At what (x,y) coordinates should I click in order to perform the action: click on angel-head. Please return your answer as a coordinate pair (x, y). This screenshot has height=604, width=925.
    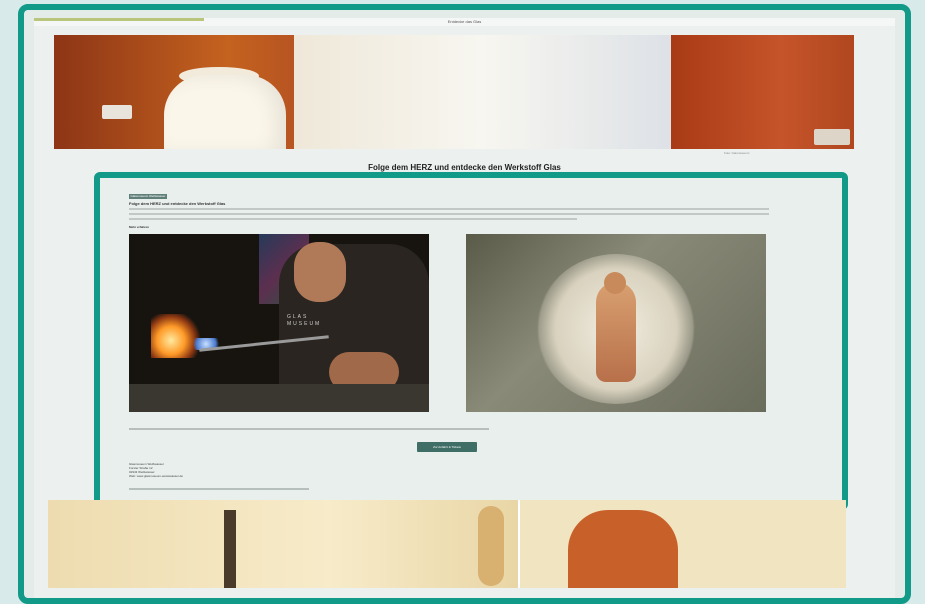
    Looking at the image, I should click on (615, 283).